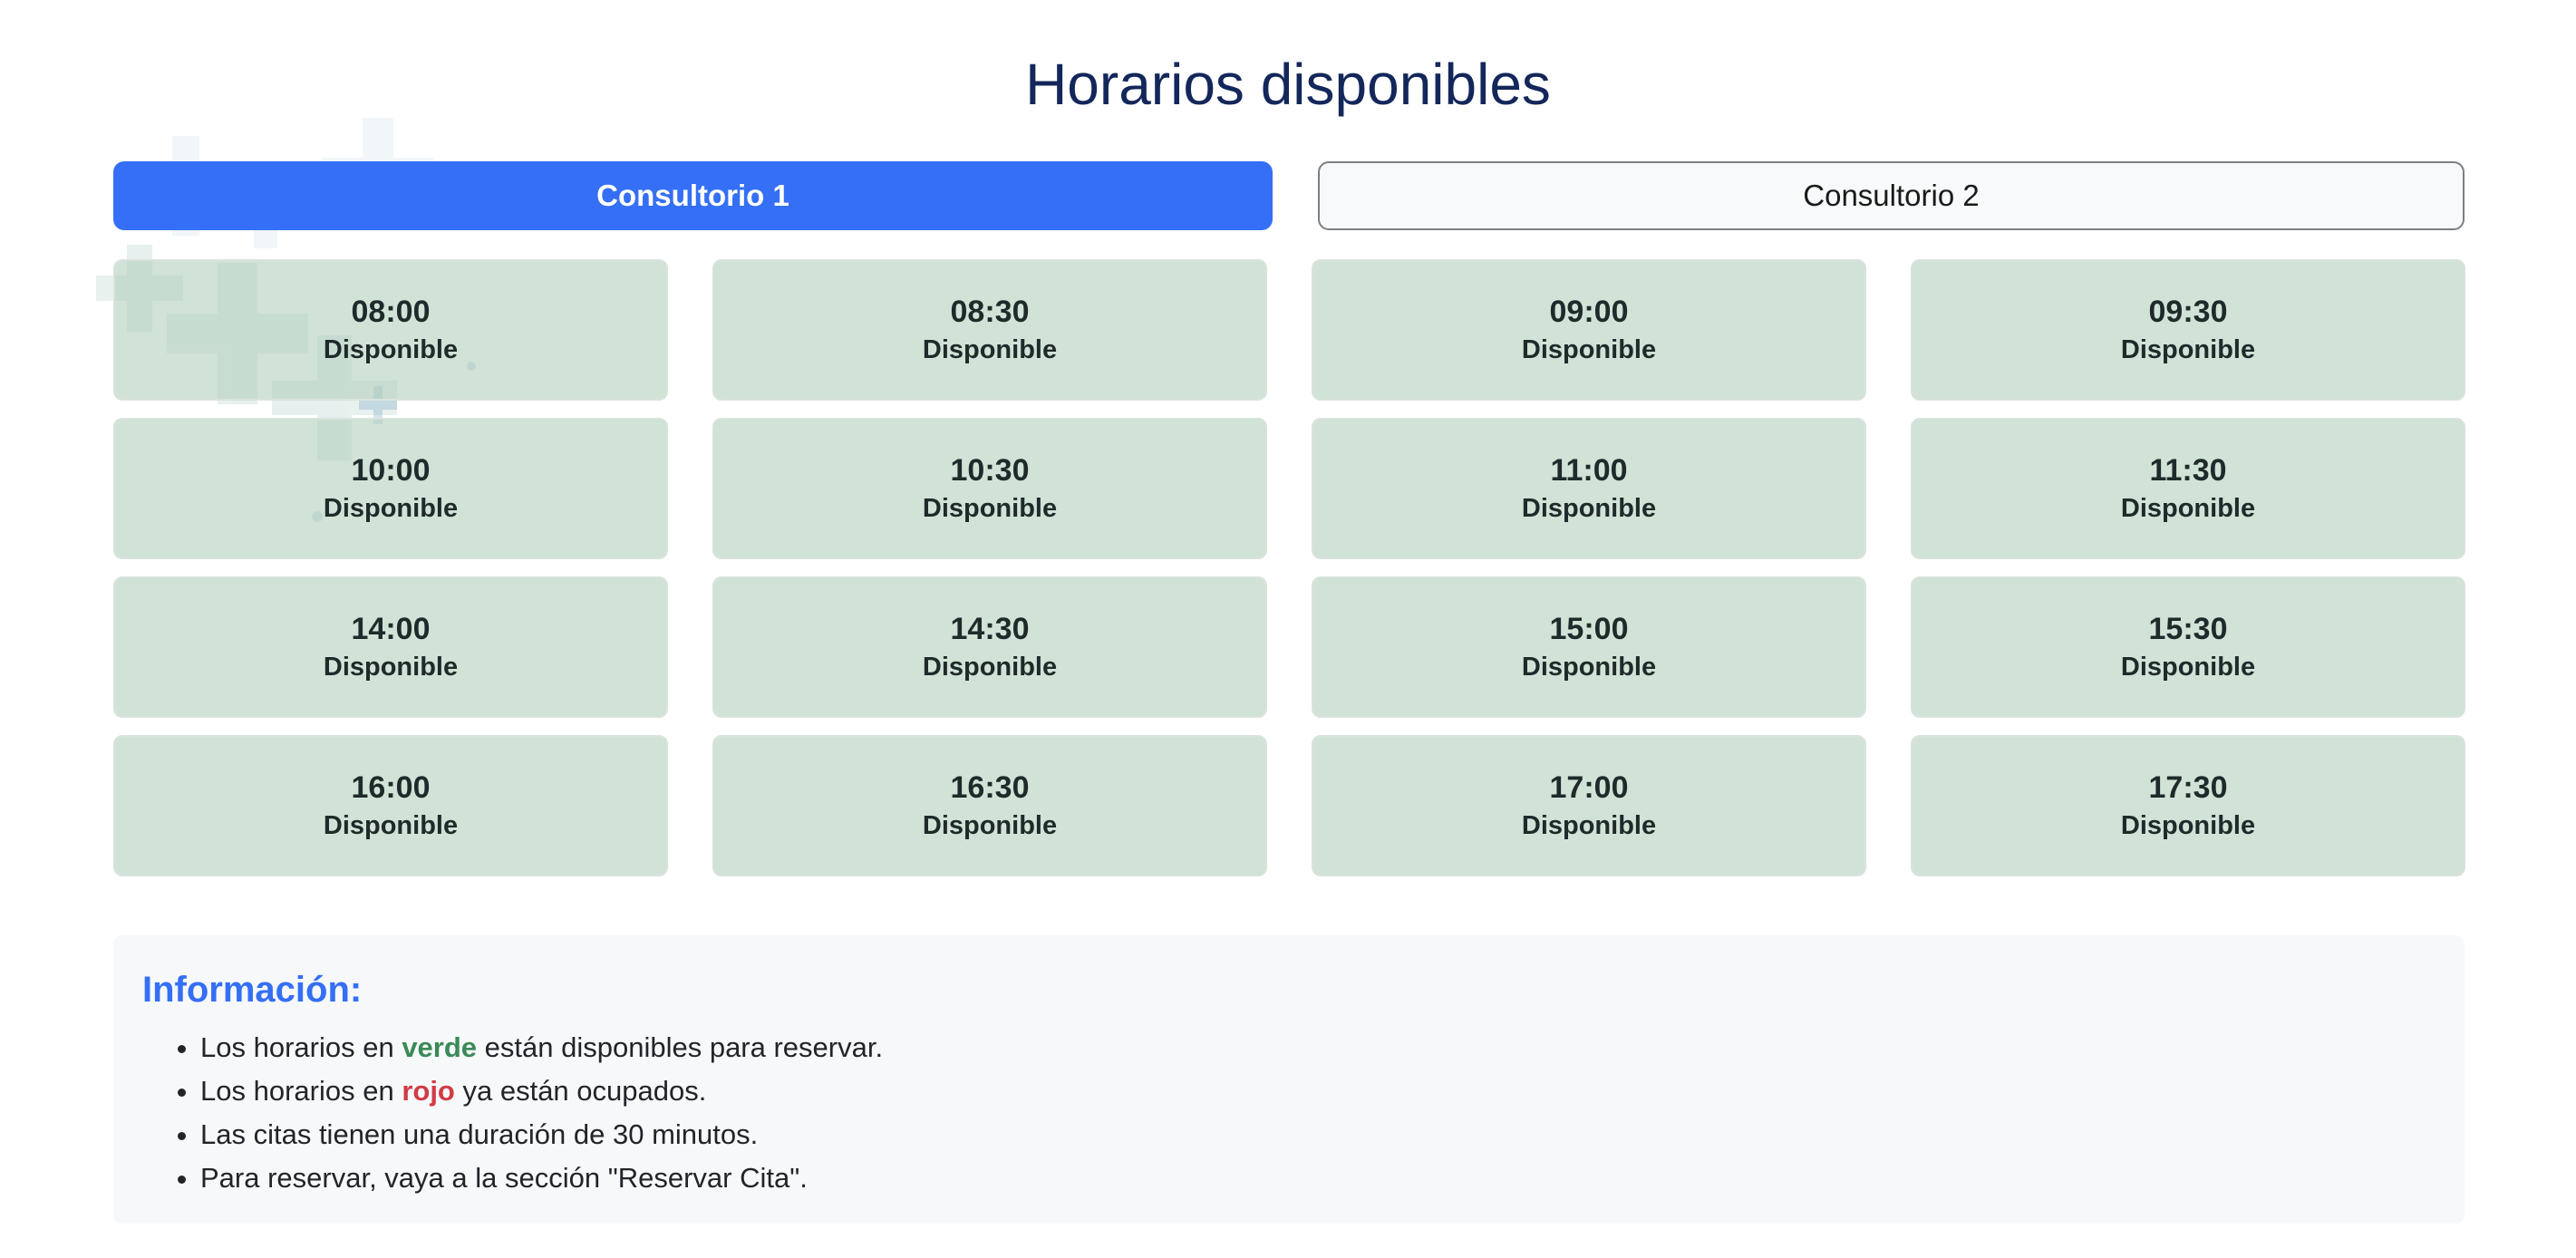 The width and height of the screenshot is (2576, 1258). Describe the element at coordinates (1589, 806) in the screenshot. I see `time-slot: 17:00 Disponible` at that location.